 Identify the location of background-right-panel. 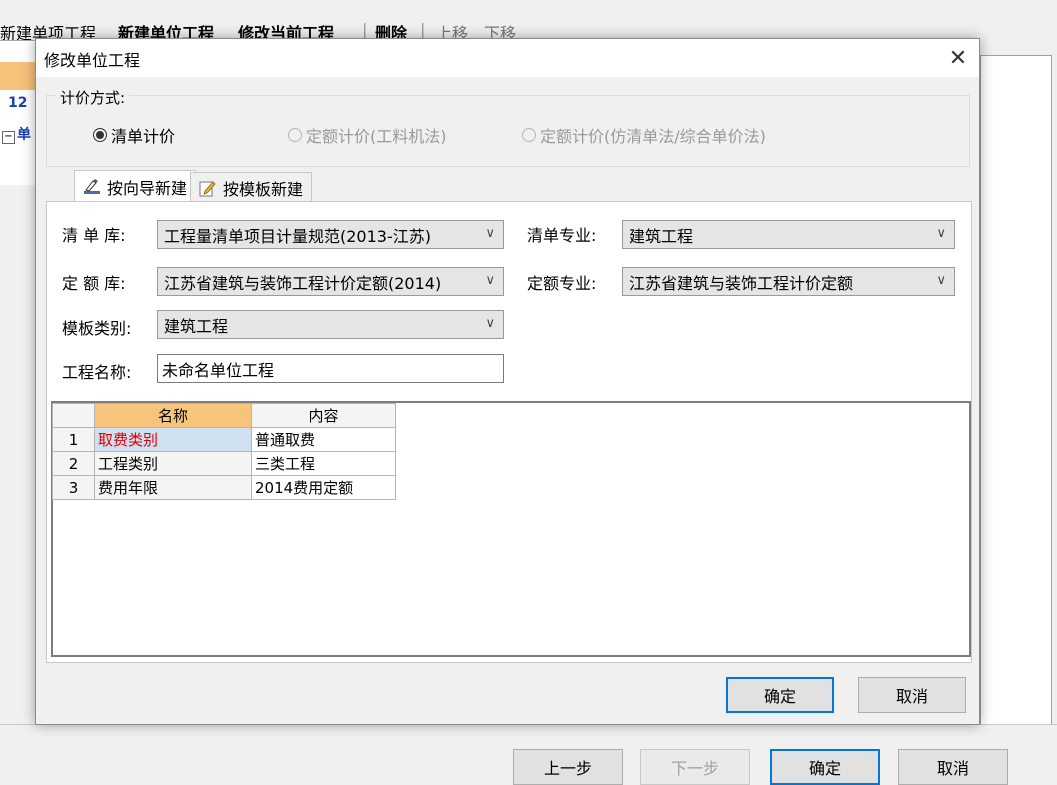
(1016, 390).